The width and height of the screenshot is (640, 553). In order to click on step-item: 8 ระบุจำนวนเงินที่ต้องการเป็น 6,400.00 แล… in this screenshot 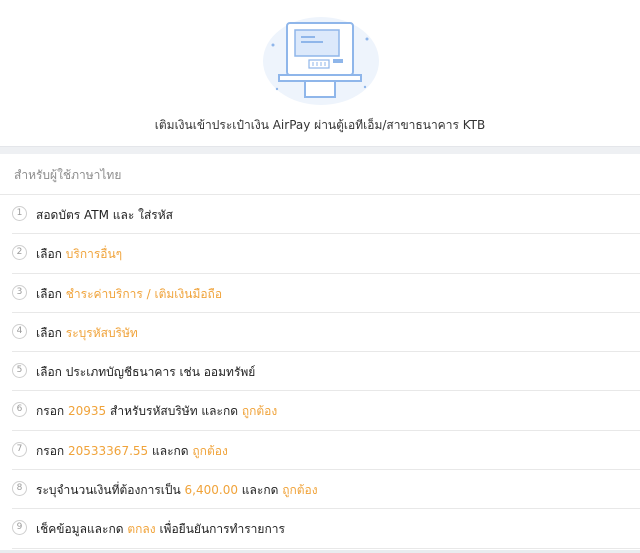, I will do `click(320, 490)`.